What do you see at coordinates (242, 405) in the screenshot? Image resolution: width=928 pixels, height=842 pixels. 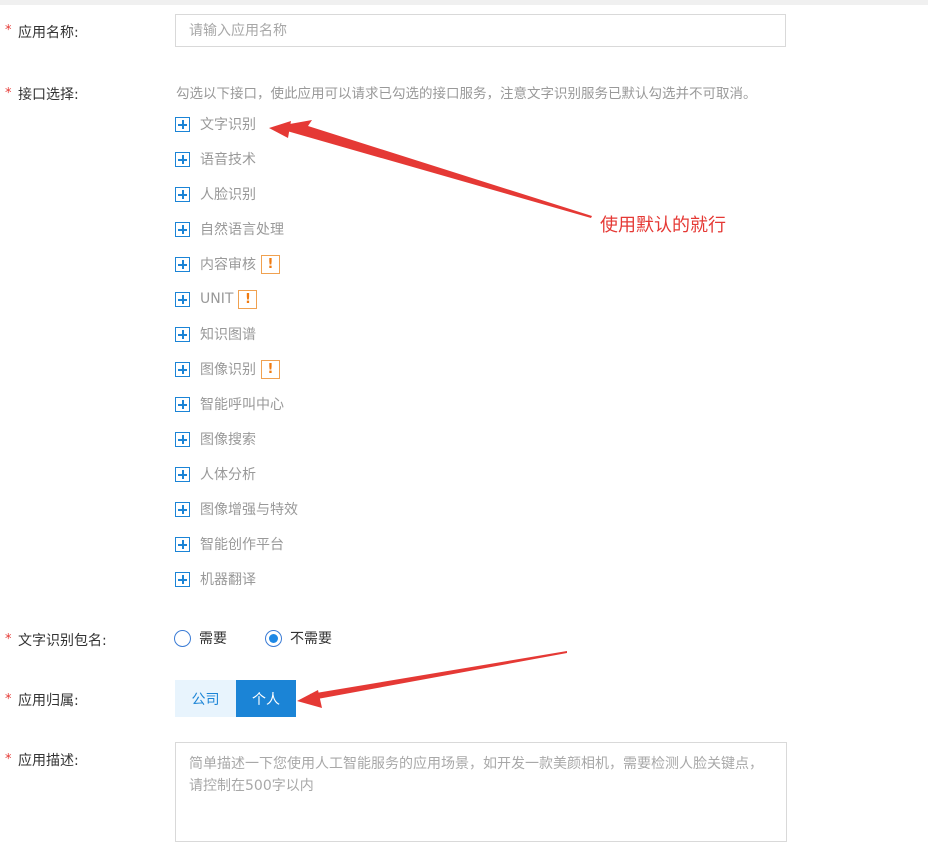 I see `api-item-label: 智能呼叫中心` at bounding box center [242, 405].